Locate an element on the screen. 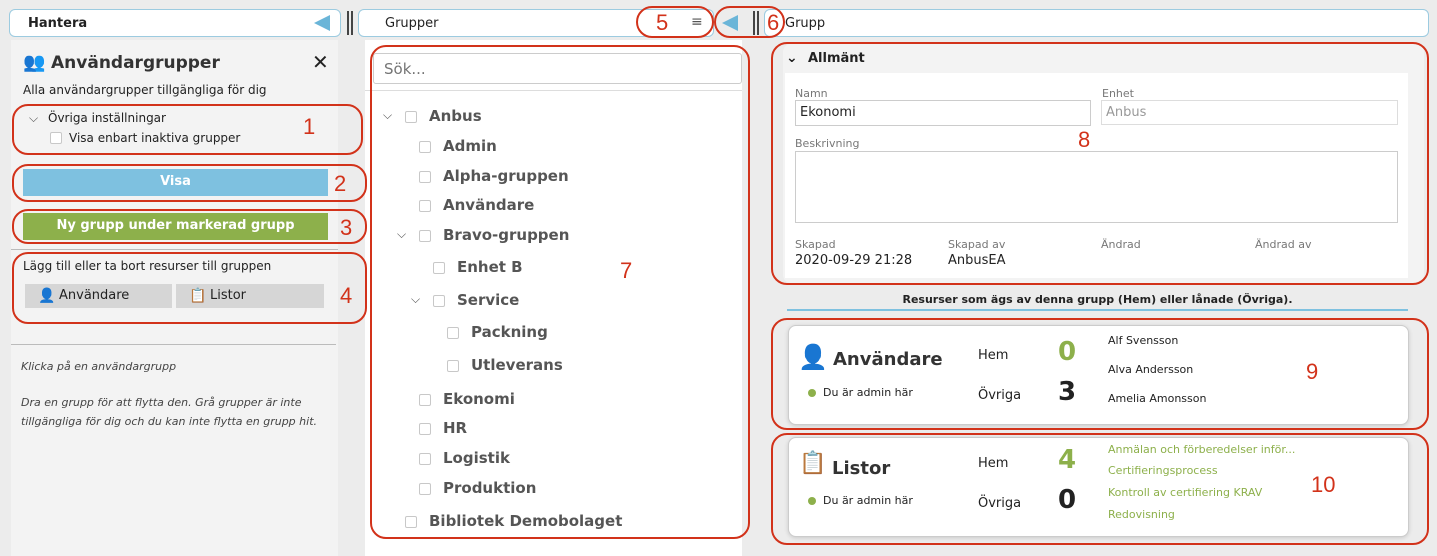 The width and height of the screenshot is (1437, 556). close-icon: ✕ is located at coordinates (320, 62).